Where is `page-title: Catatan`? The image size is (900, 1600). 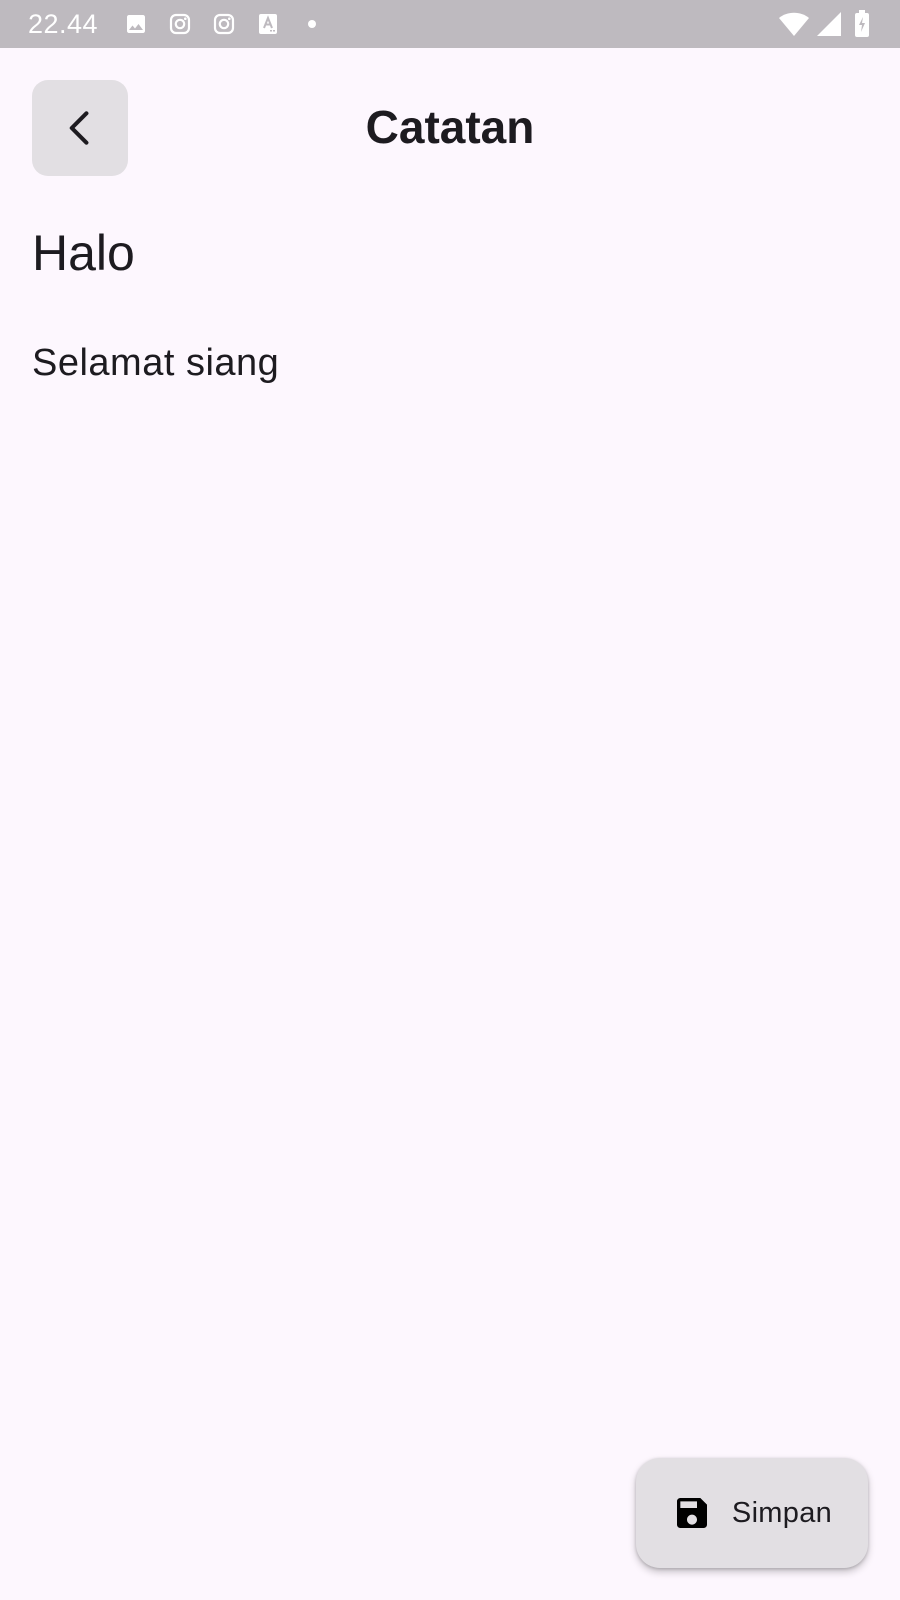
page-title: Catatan is located at coordinates (450, 127).